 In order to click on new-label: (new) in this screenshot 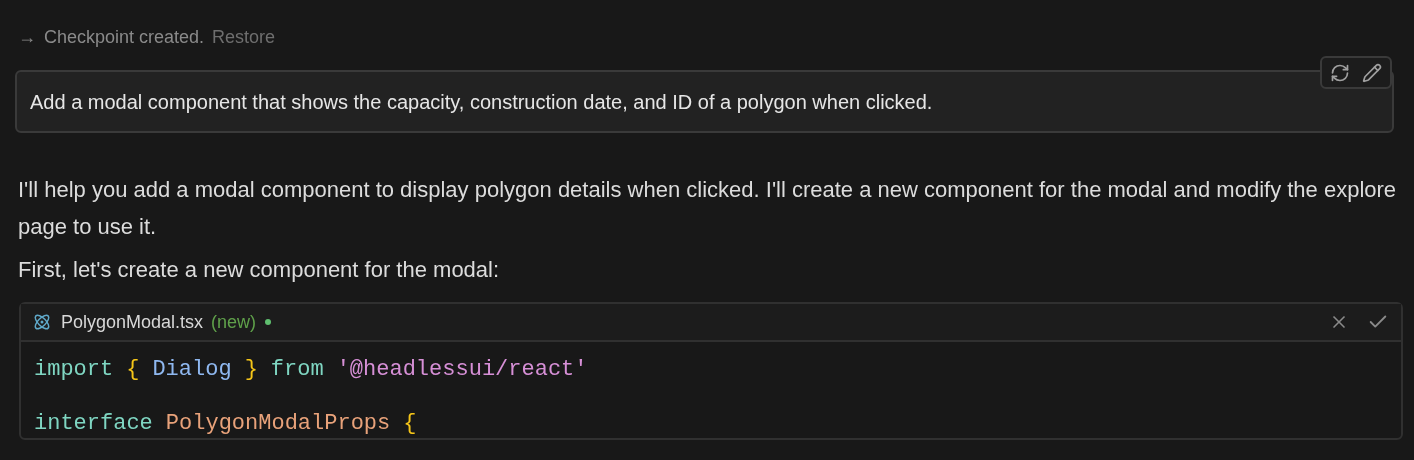, I will do `click(234, 322)`.